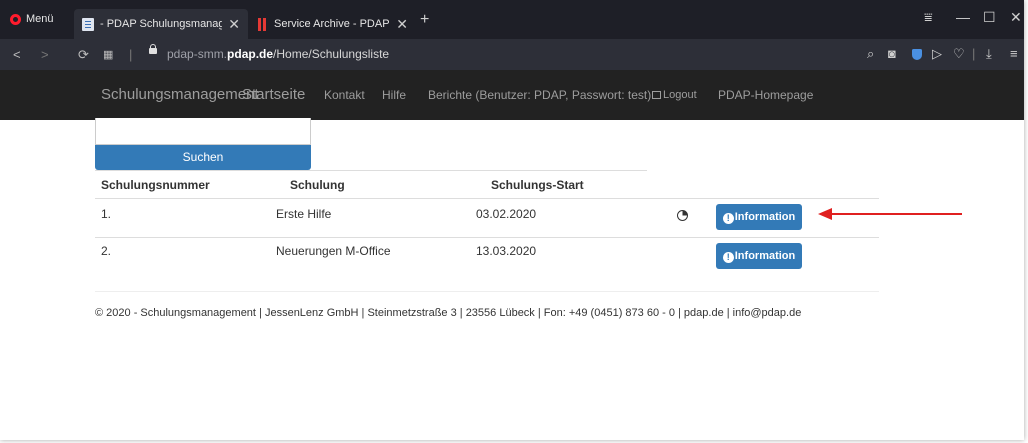 This screenshot has height=443, width=1028. Describe the element at coordinates (83, 55) in the screenshot. I see `reload-icon: ⟳` at that location.